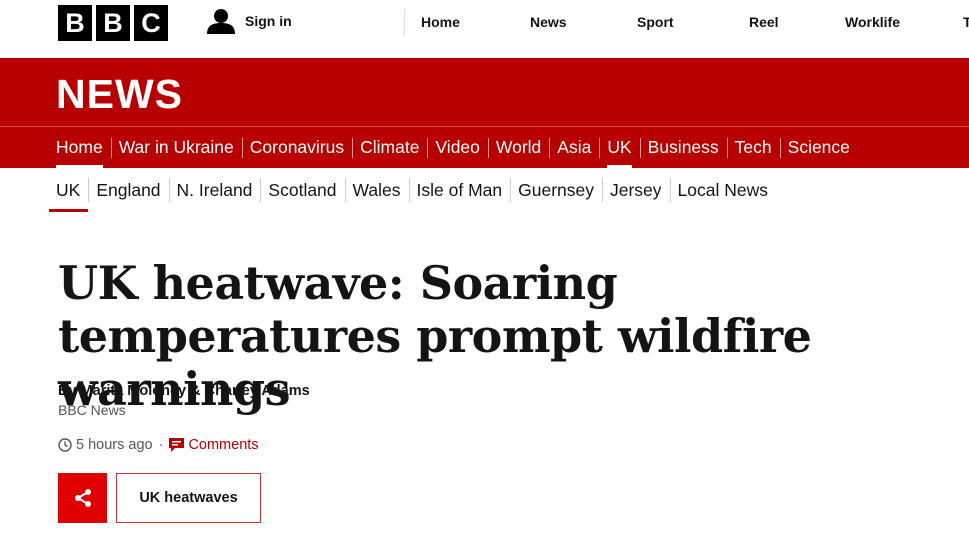 This screenshot has height=539, width=969. I want to click on secondary-nav-isle-of-man: Isle of Man, so click(459, 190).